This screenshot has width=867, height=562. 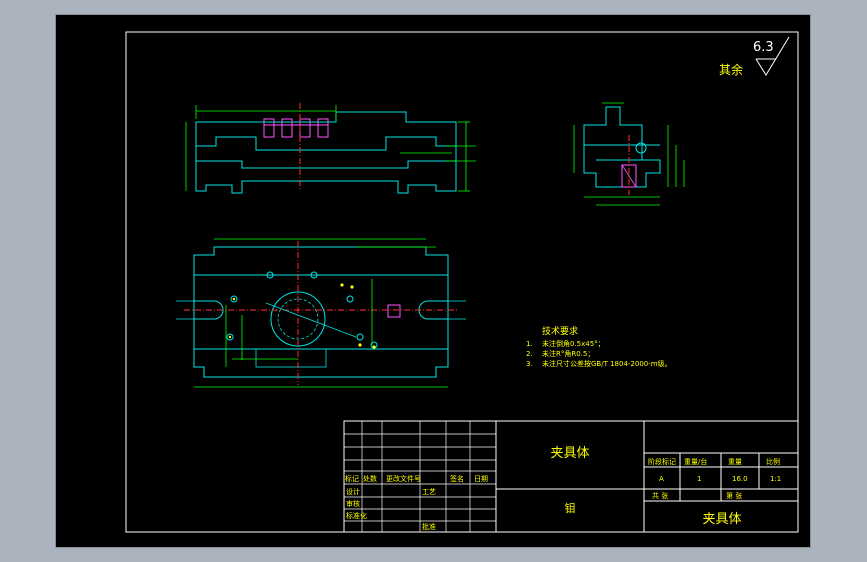 What do you see at coordinates (695, 461) in the screenshot?
I see `header-weight: 重量/台` at bounding box center [695, 461].